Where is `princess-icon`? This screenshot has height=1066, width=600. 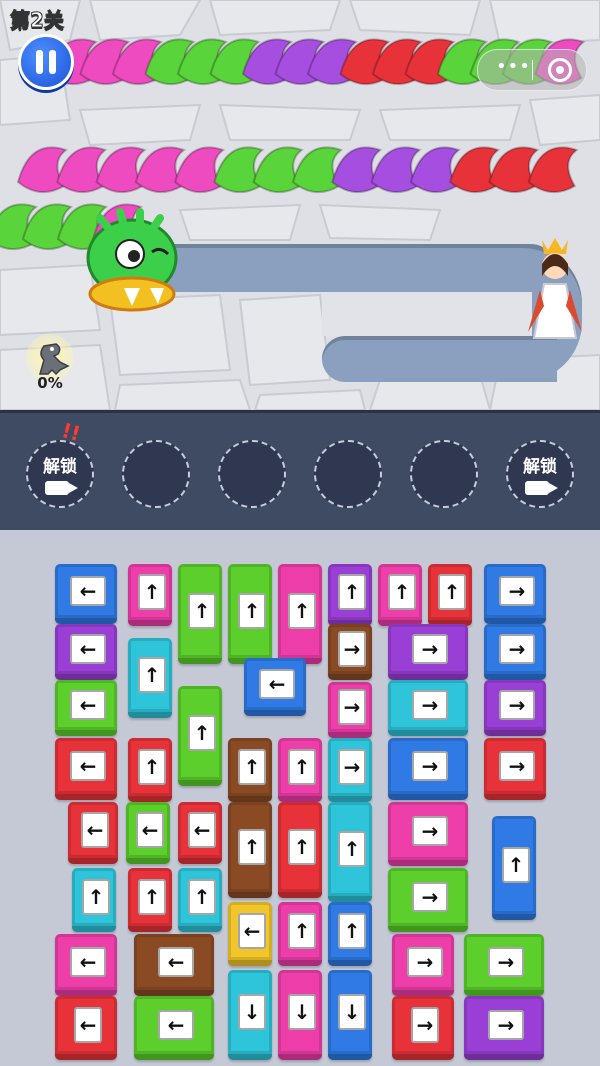
princess-icon is located at coordinates (555, 288).